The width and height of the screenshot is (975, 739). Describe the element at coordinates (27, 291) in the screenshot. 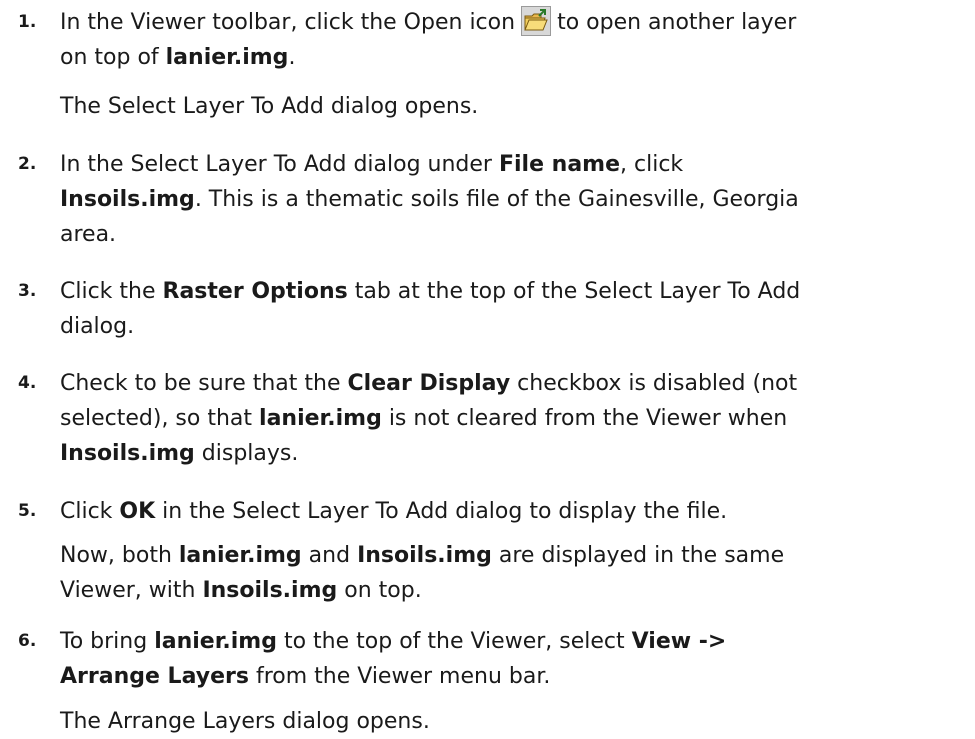

I see `step-number: 3.` at that location.